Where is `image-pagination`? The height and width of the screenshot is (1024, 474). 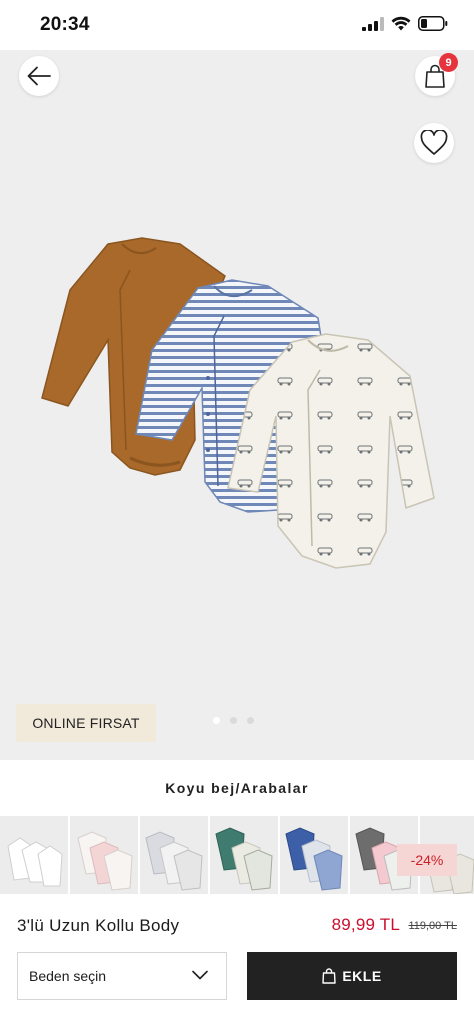 image-pagination is located at coordinates (233, 720).